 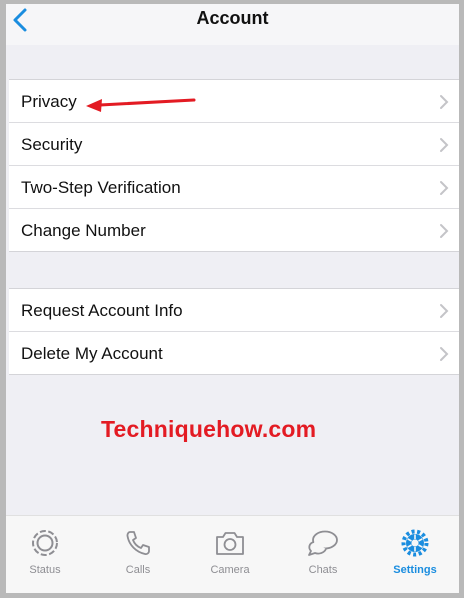 What do you see at coordinates (209, 429) in the screenshot?
I see `watermark-text: Techniquehow.com` at bounding box center [209, 429].